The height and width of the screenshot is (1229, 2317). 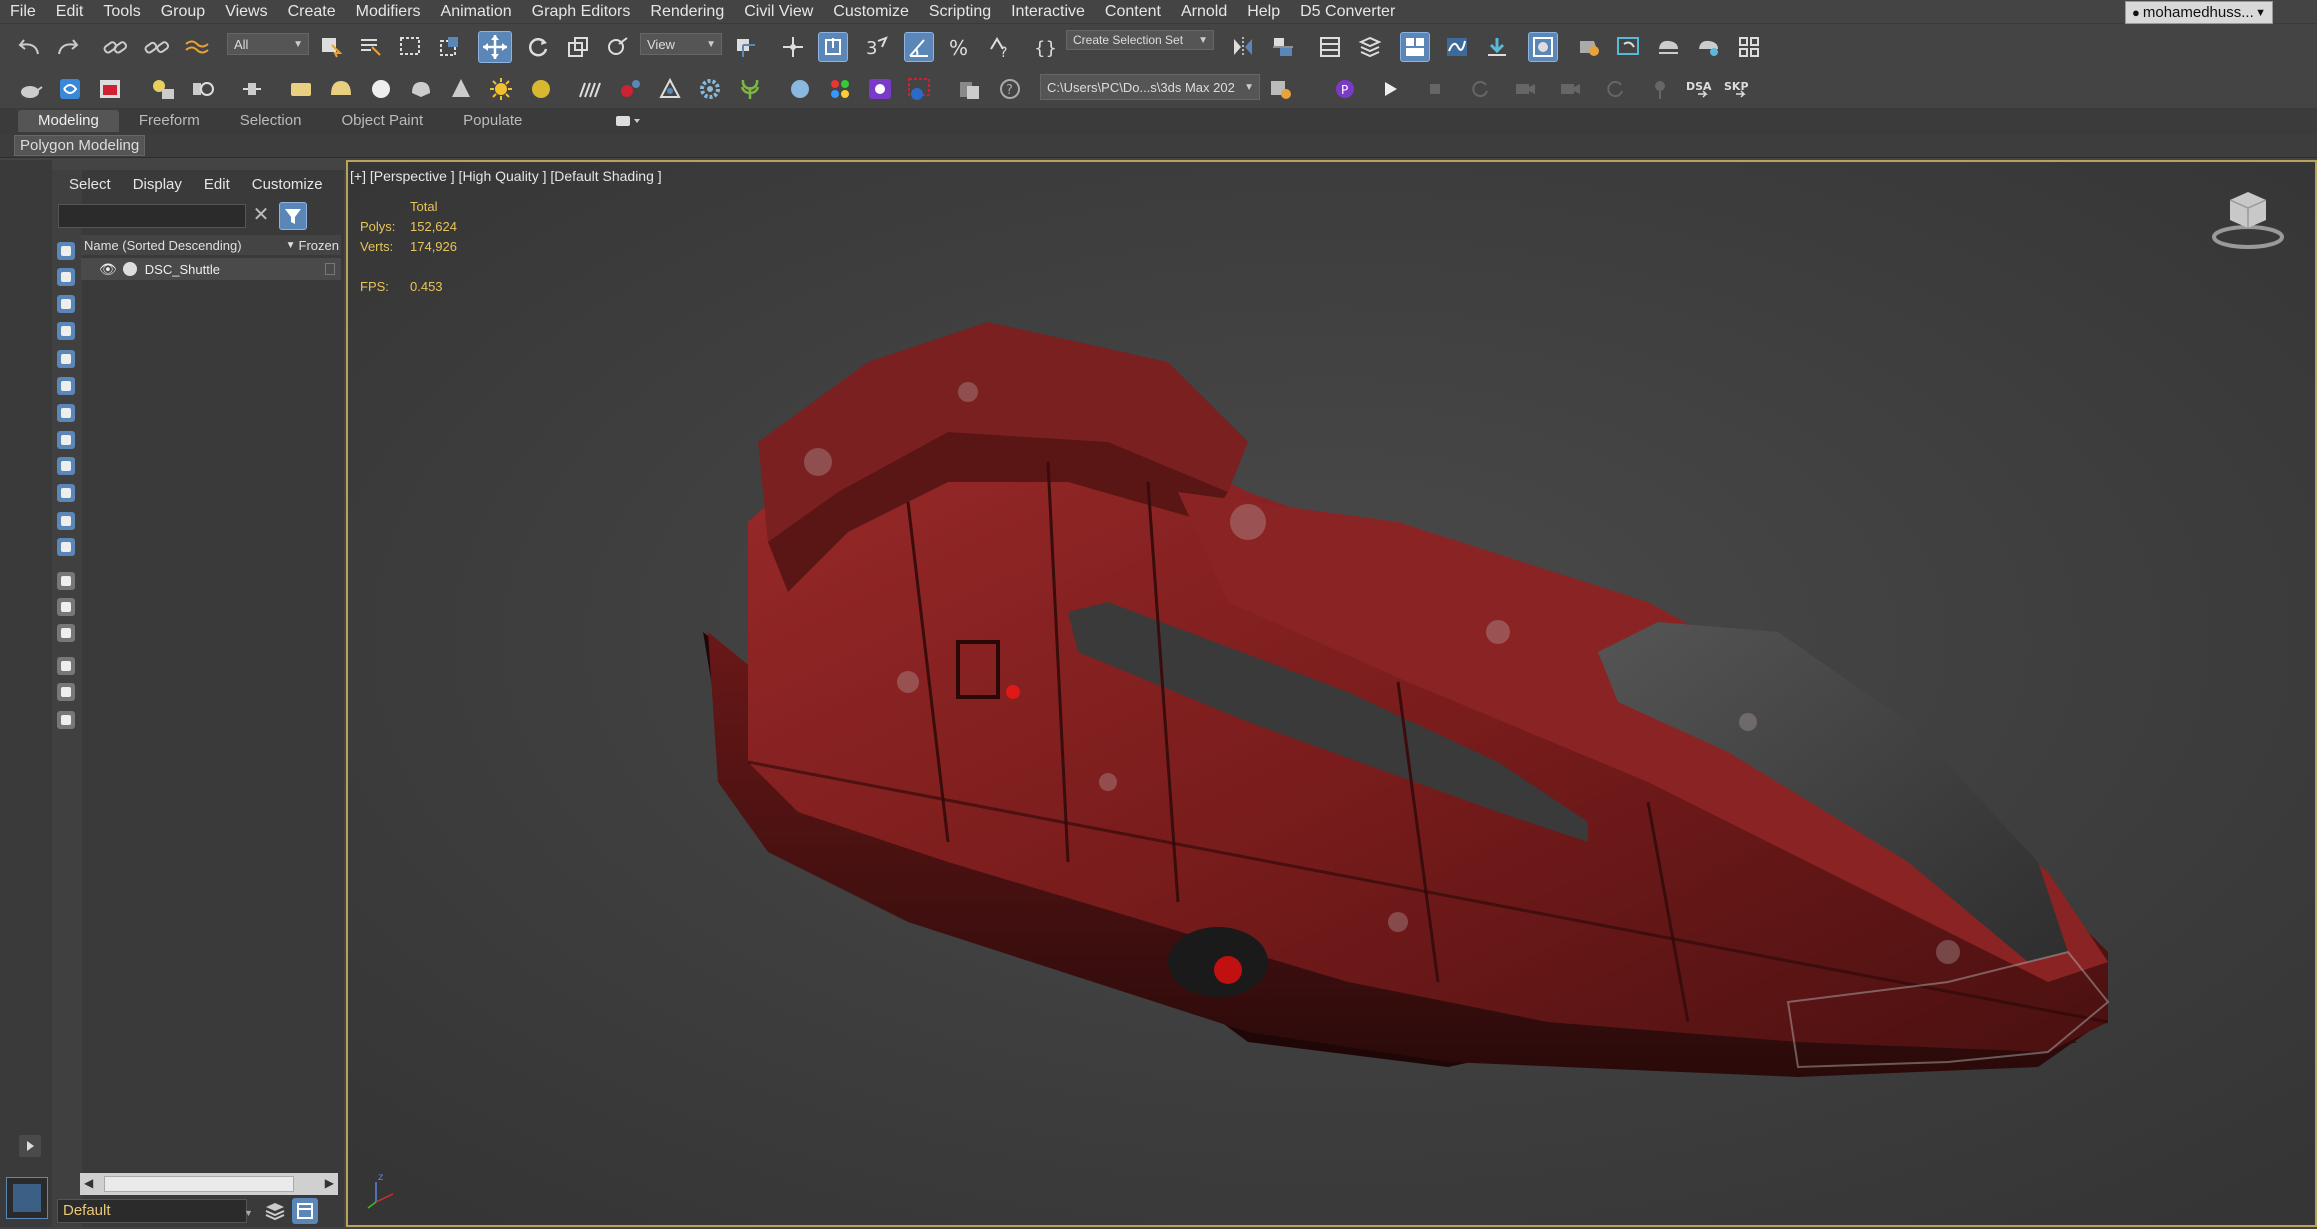 What do you see at coordinates (66, 440) in the screenshot?
I see `display-xrefs-icon` at bounding box center [66, 440].